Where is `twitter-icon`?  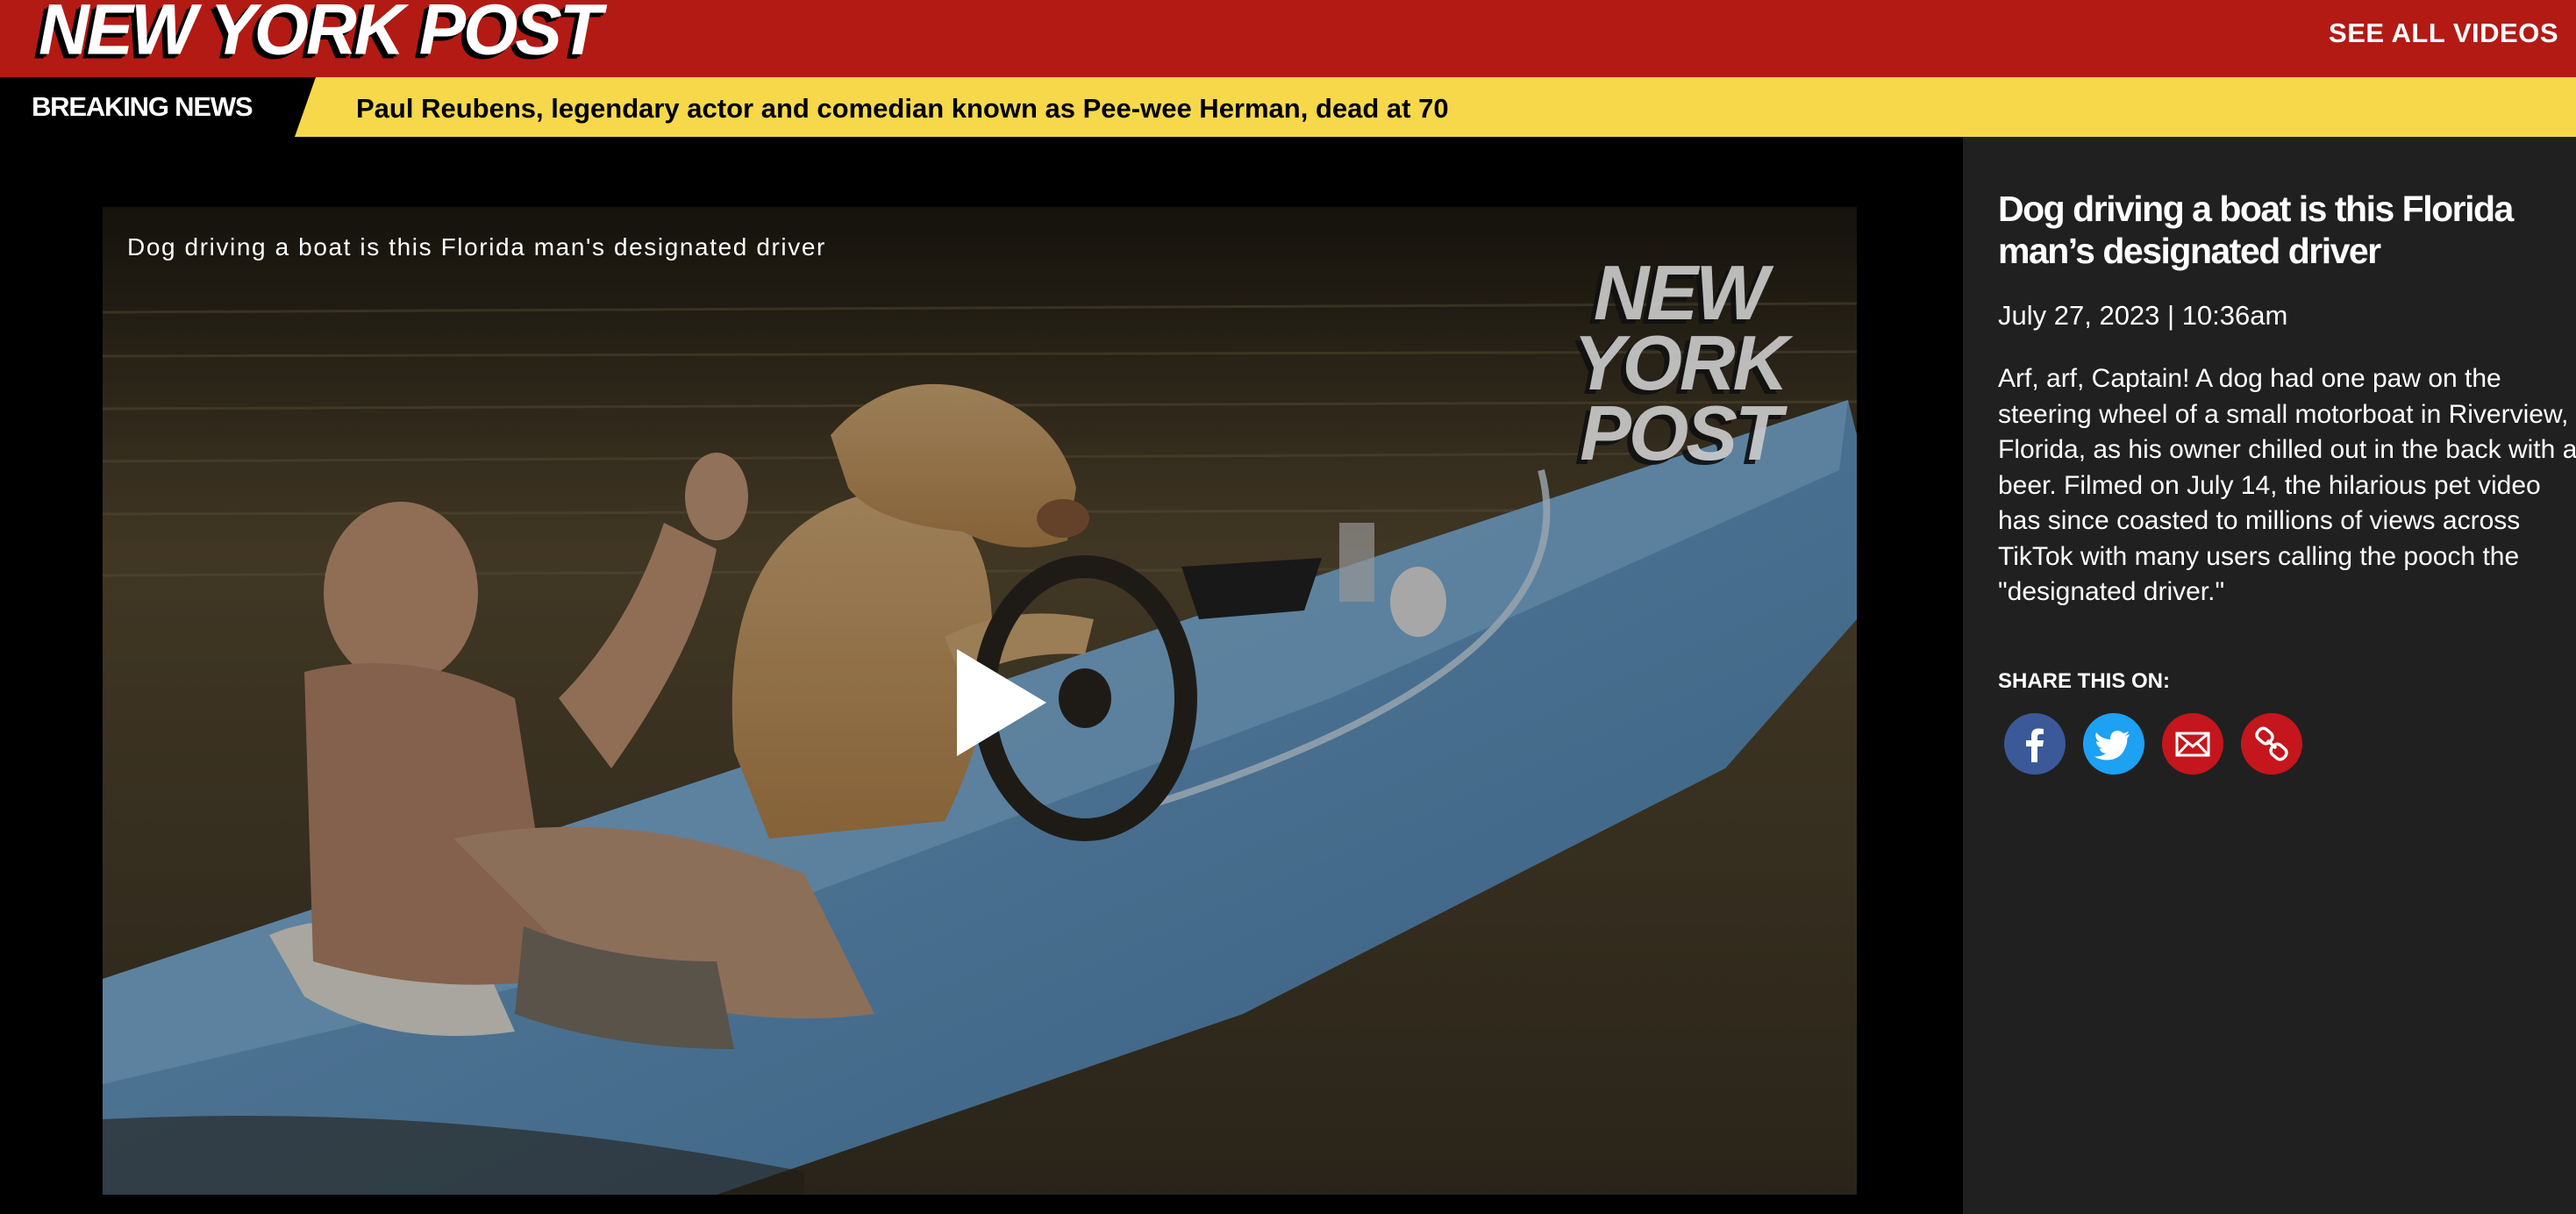 twitter-icon is located at coordinates (2114, 744).